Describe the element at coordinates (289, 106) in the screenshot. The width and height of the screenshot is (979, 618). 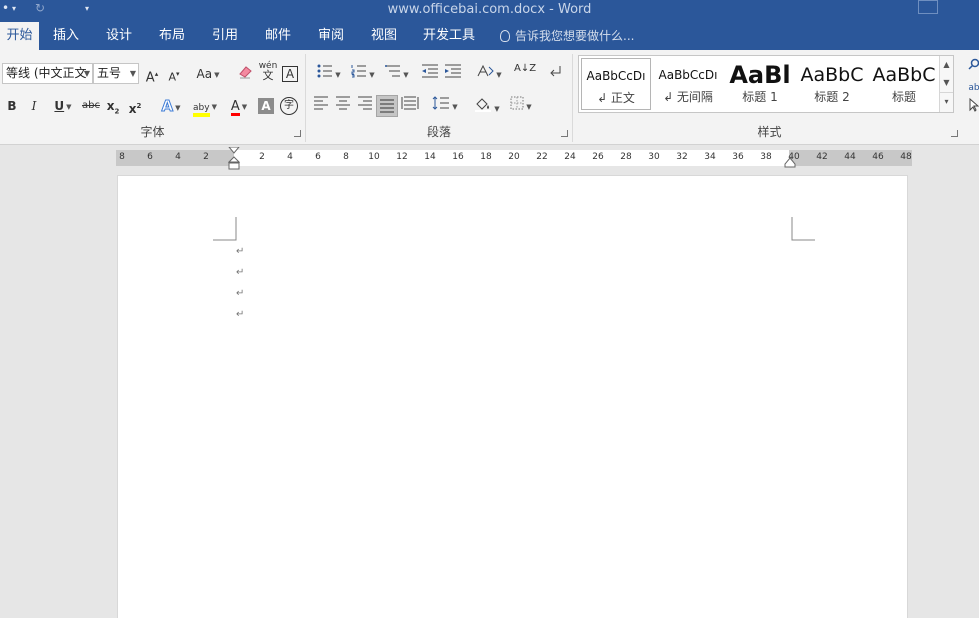
I see `enclose-characters-button: 字` at that location.